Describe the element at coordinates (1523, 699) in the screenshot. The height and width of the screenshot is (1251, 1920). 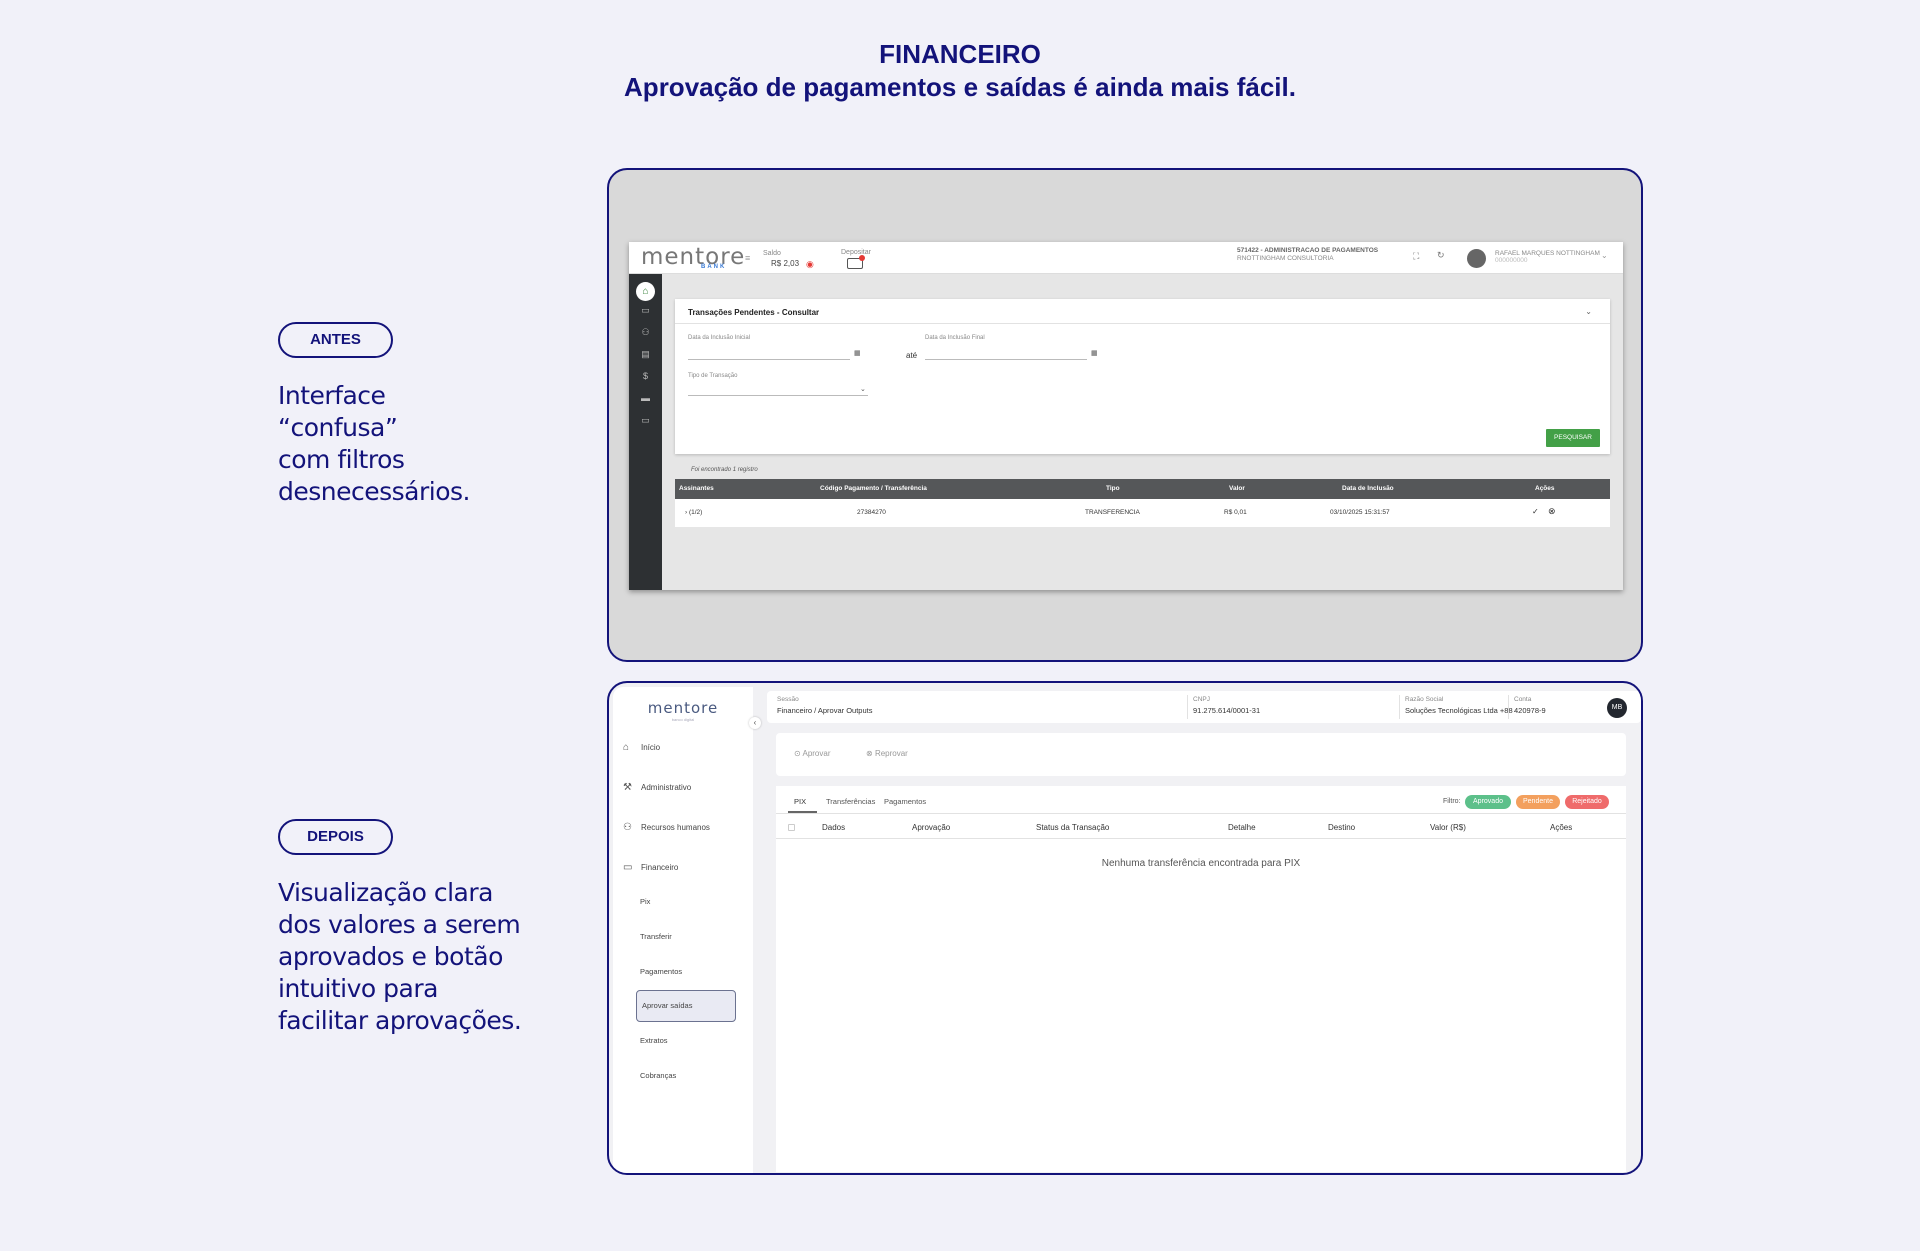
I see `conta-label: Conta` at that location.